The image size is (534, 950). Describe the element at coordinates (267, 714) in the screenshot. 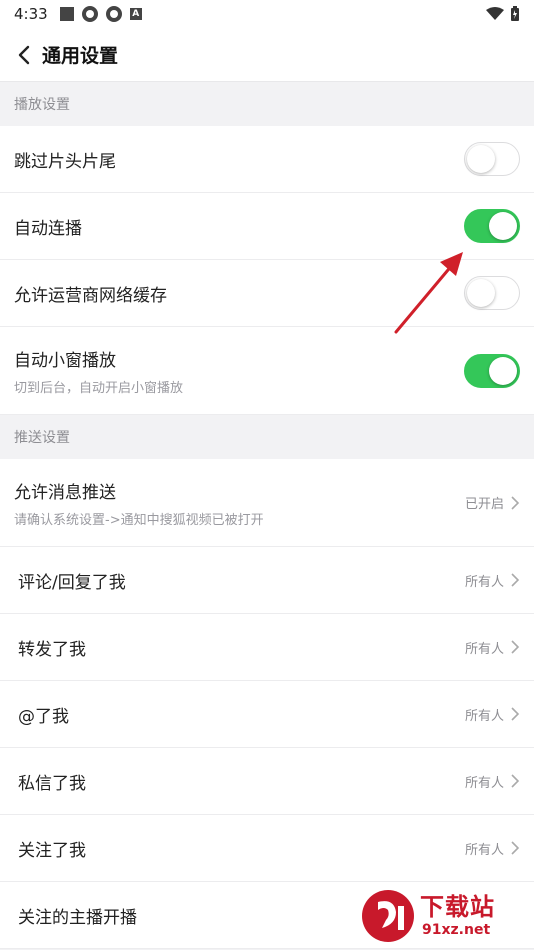

I see `setting-row-mention: @了我 所有人` at that location.